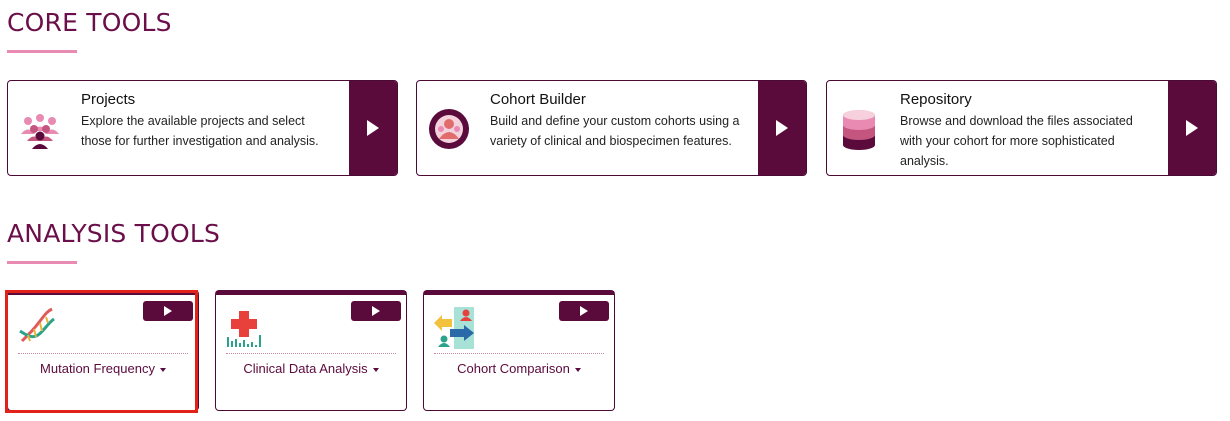 The height and width of the screenshot is (421, 1230). Describe the element at coordinates (244, 327) in the screenshot. I see `medical-chart-icon` at that location.